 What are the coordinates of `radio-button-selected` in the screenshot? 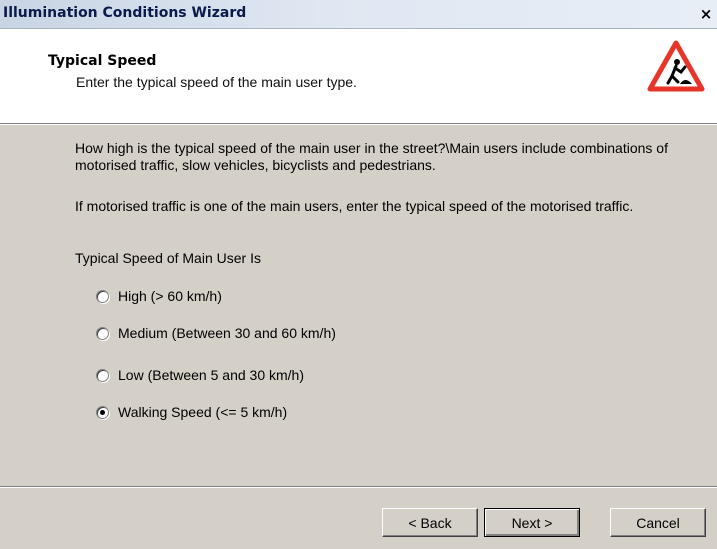 It's located at (102, 412).